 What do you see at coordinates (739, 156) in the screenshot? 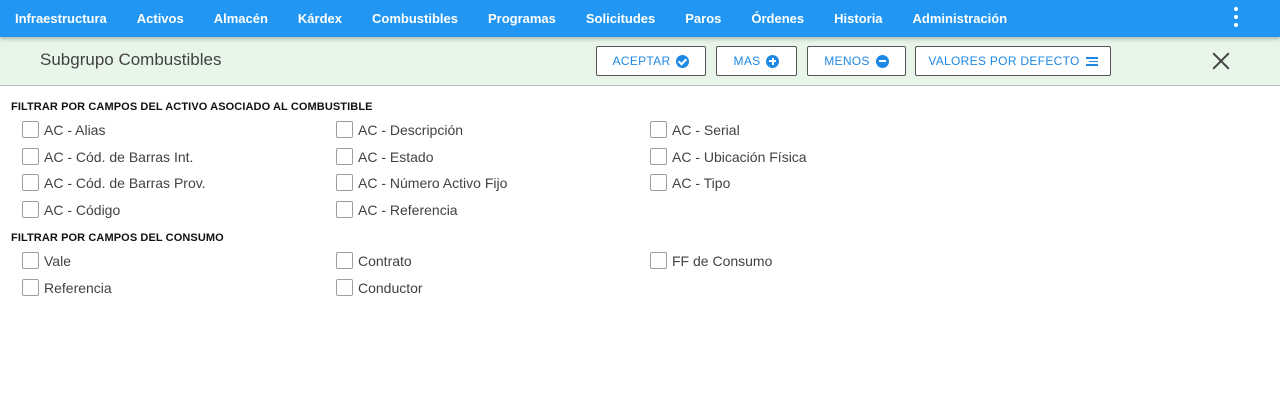
I see `option-label: AC - Ubicación Física` at bounding box center [739, 156].